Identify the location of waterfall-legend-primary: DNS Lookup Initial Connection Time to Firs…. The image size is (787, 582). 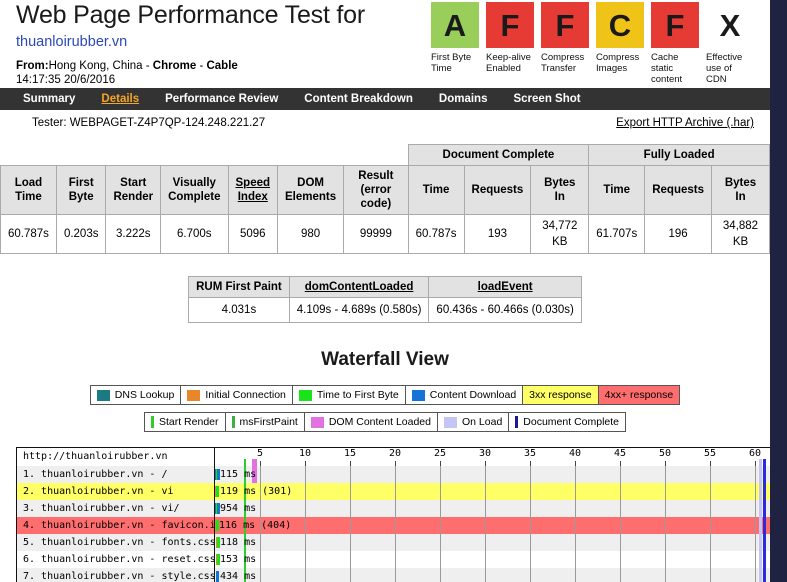
(385, 395).